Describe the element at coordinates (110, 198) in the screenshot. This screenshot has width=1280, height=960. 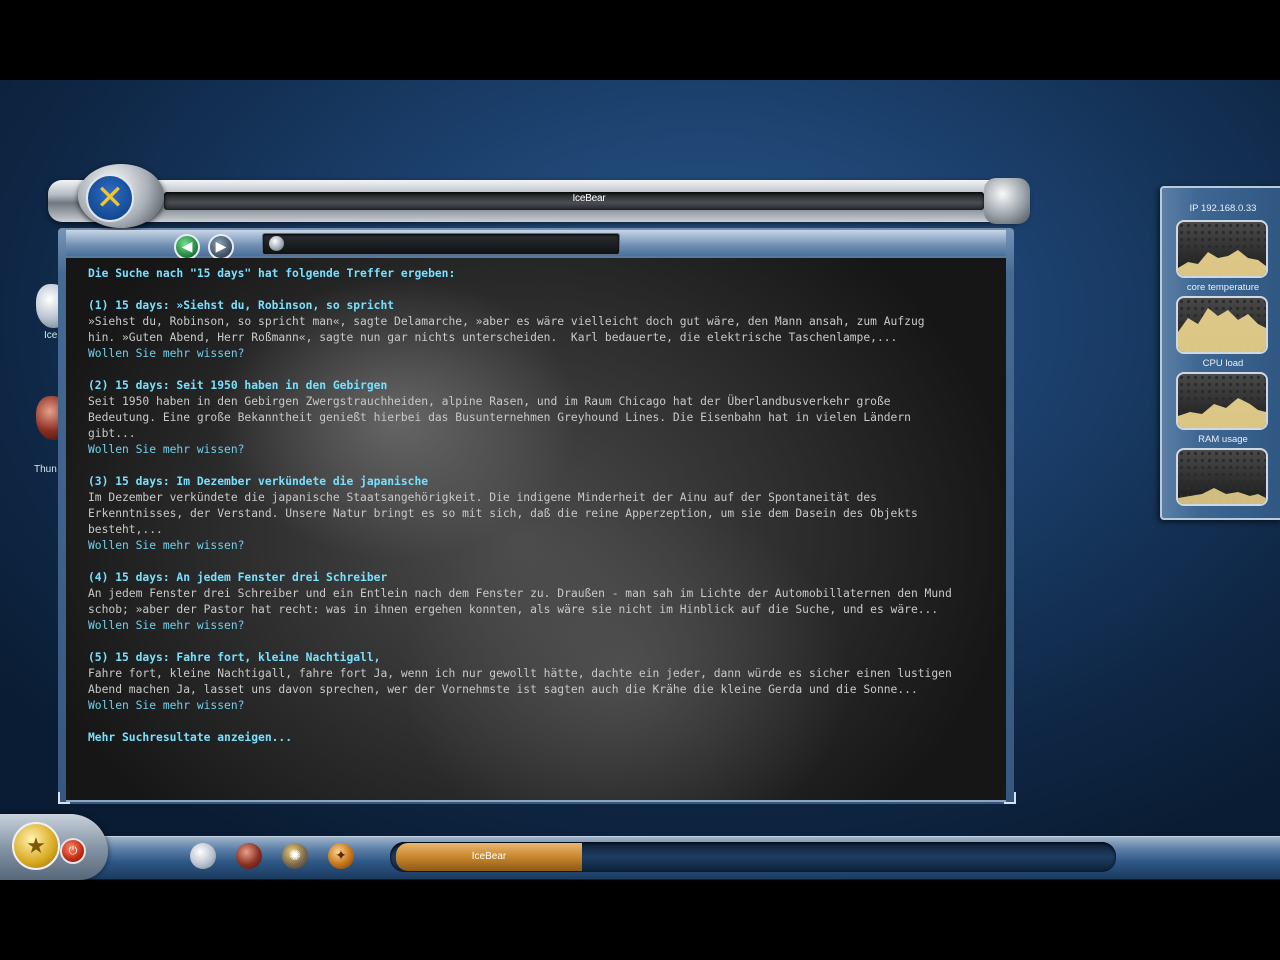
I see `x-logo-icon: ✕` at that location.